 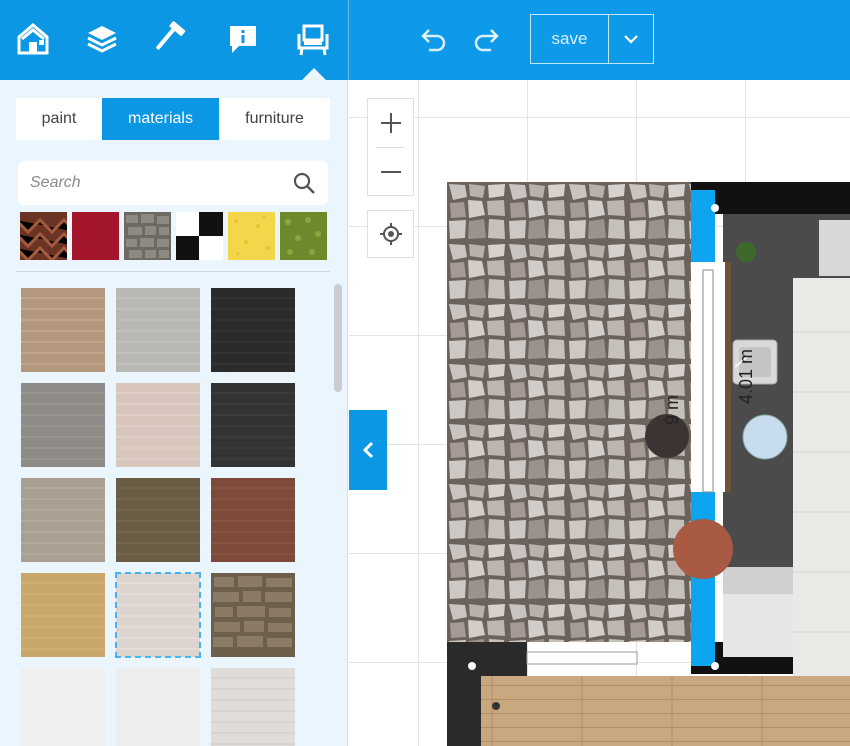 I want to click on zoom-in-button, so click(x=390, y=123).